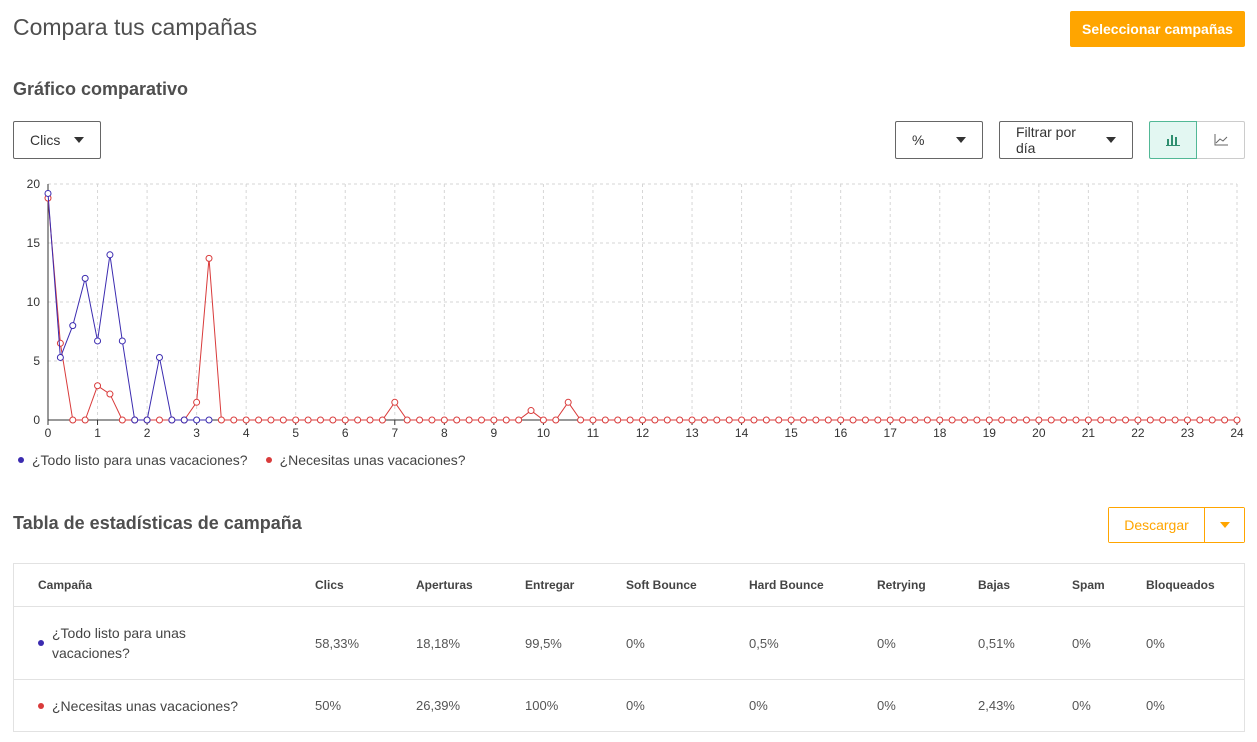  I want to click on x-tick-label: 21, so click(1089, 433).